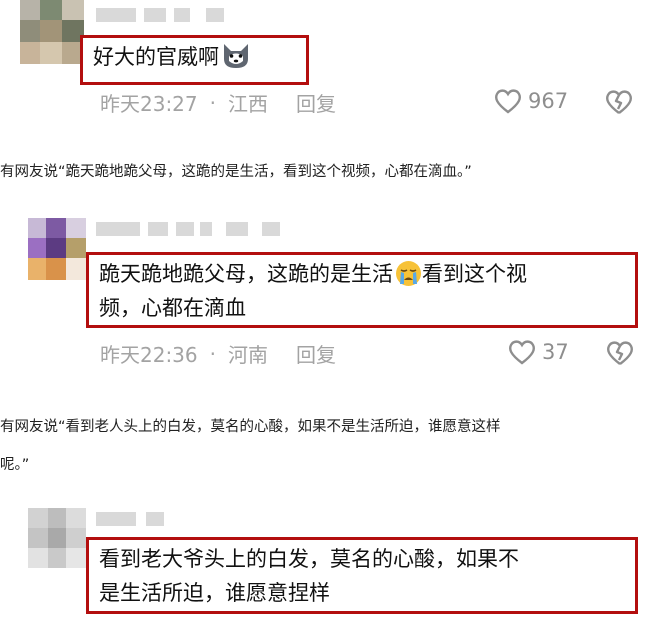 This screenshot has height=618, width=655. Describe the element at coordinates (218, 353) in the screenshot. I see `comment-meta: 昨天22:36 · 河南 回复` at that location.